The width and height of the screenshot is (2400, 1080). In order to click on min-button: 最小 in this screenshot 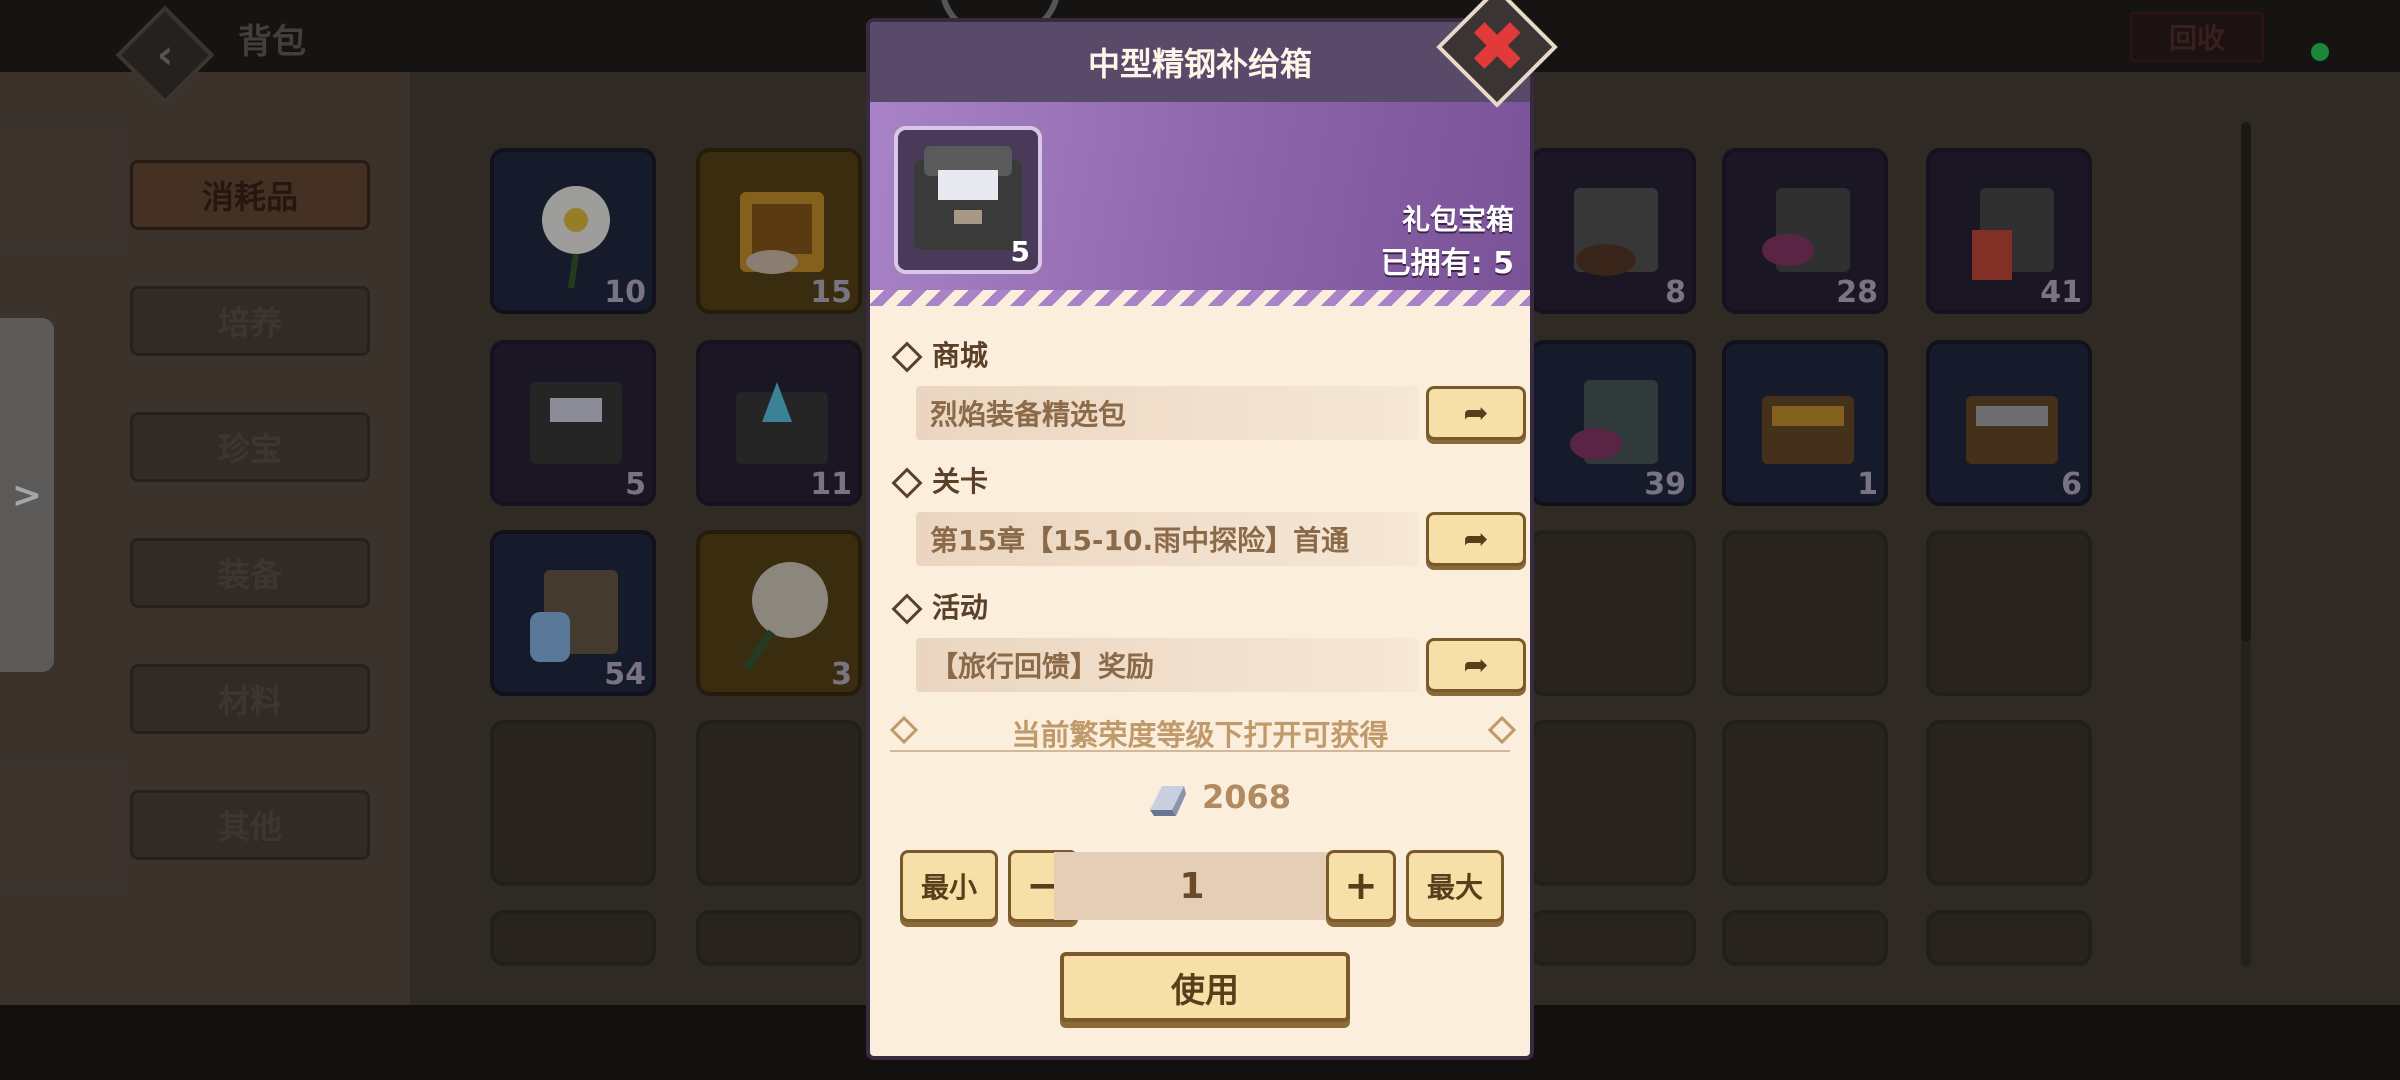, I will do `click(949, 886)`.